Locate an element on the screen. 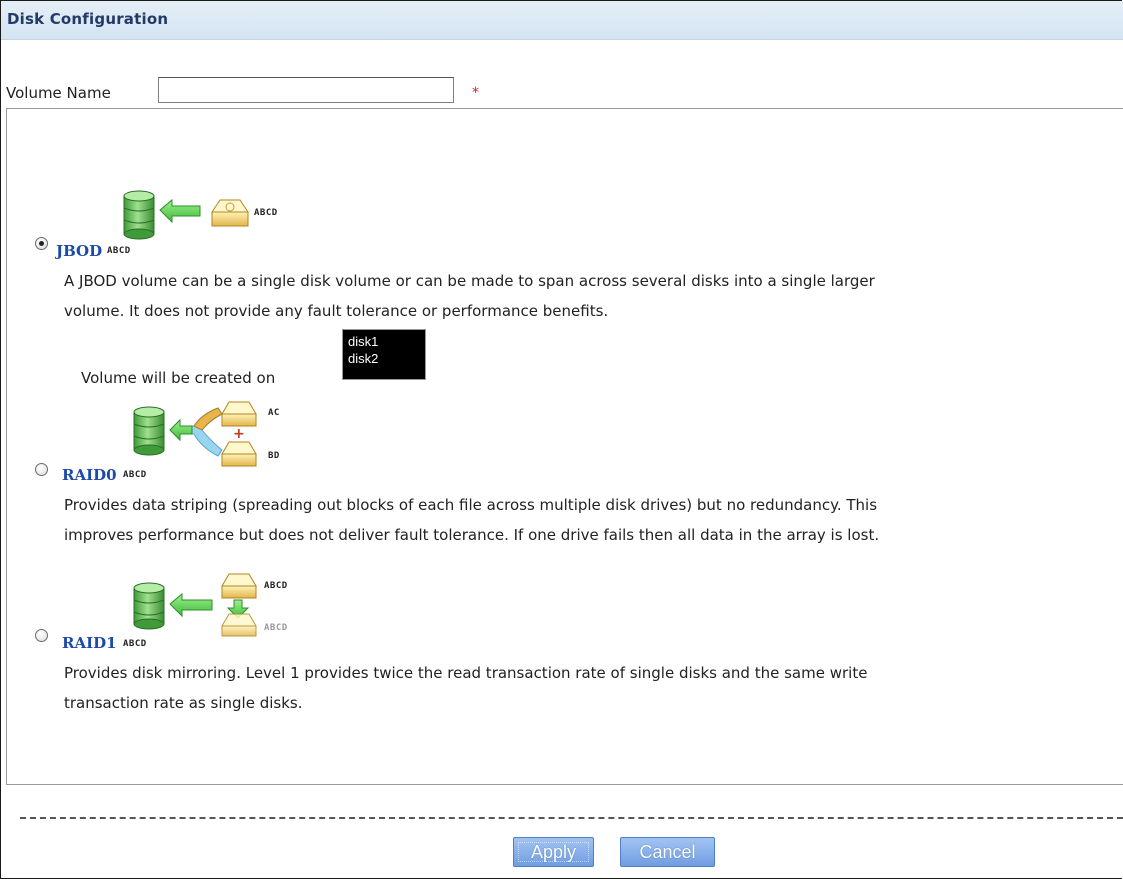 Image resolution: width=1123 pixels, height=879 pixels. svg-text: AC is located at coordinates (274, 413).